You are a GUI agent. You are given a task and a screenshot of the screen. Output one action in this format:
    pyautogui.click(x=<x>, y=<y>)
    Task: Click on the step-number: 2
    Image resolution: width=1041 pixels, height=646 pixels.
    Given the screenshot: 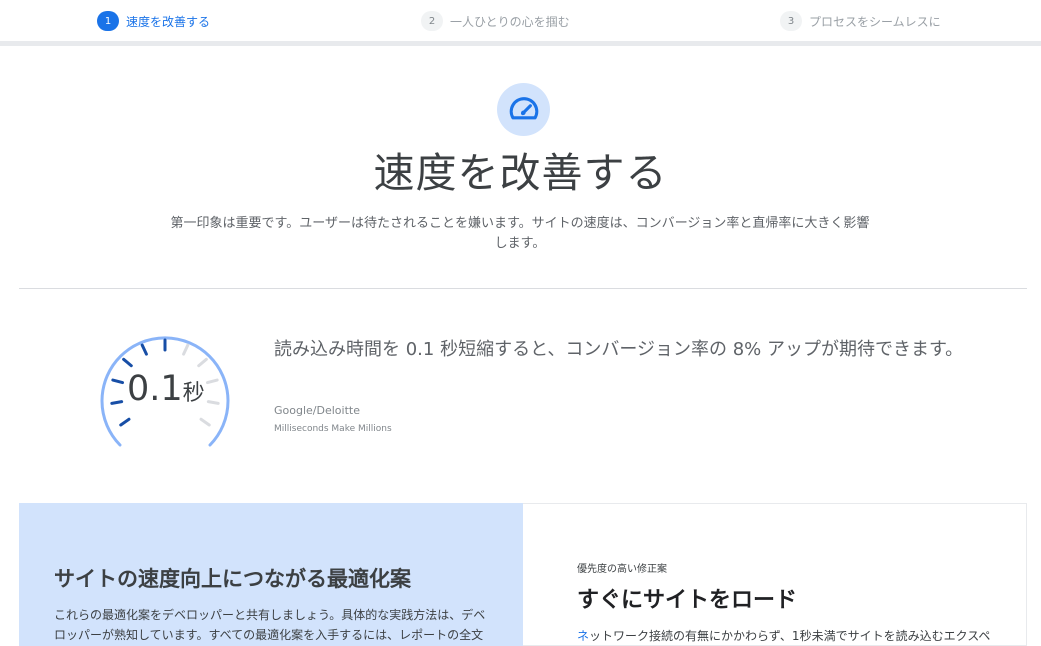 What is the action you would take?
    pyautogui.click(x=432, y=21)
    